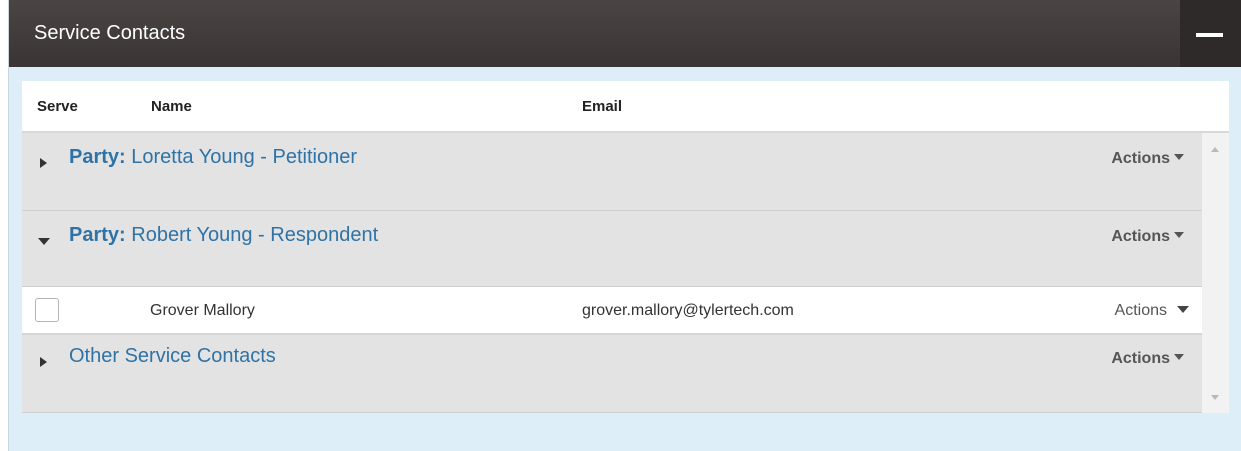 Image resolution: width=1241 pixels, height=451 pixels. I want to click on group-title-loretta-young: Party: Loretta Young - Petitioner, so click(213, 157).